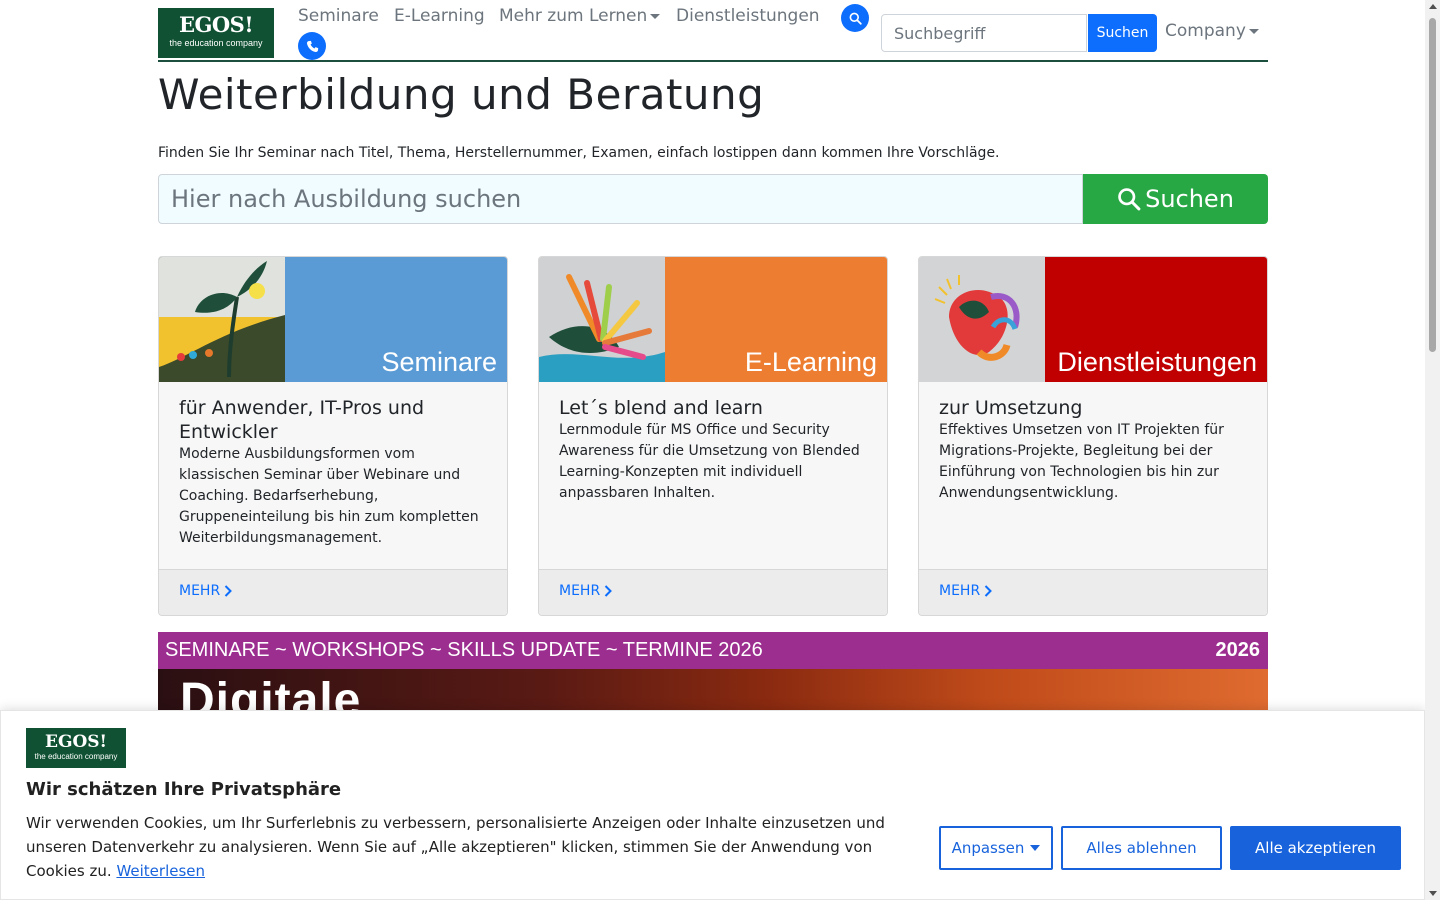 The height and width of the screenshot is (900, 1440). Describe the element at coordinates (184, 789) in the screenshot. I see `cookie-title: Wir schätzen Ihre Privatsphäre` at that location.